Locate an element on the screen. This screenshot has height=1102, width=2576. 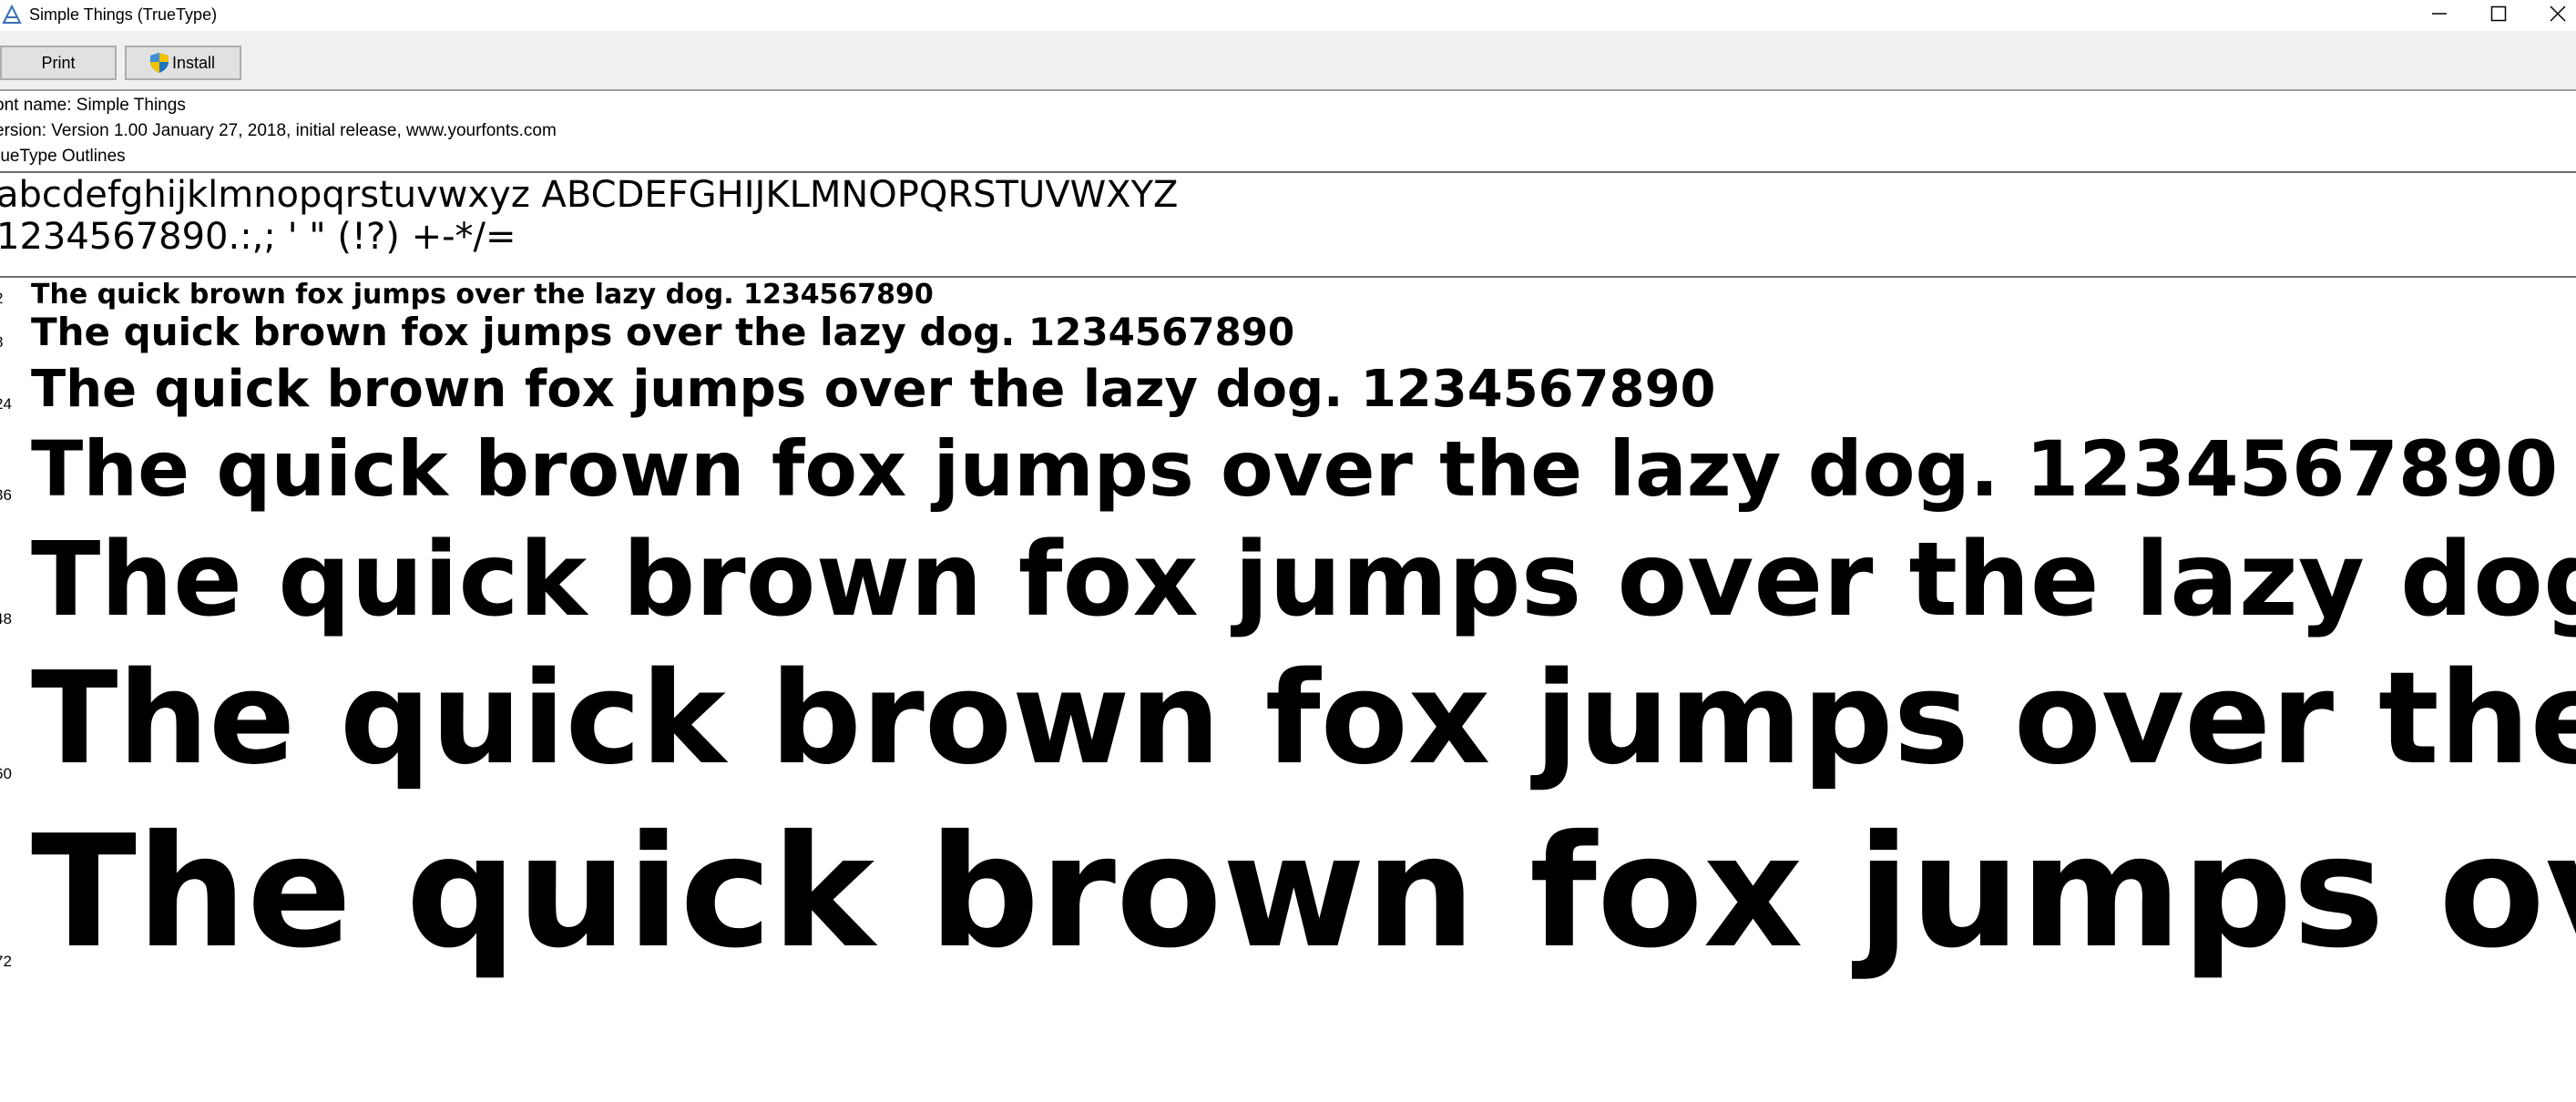
install-button: Install is located at coordinates (183, 63).